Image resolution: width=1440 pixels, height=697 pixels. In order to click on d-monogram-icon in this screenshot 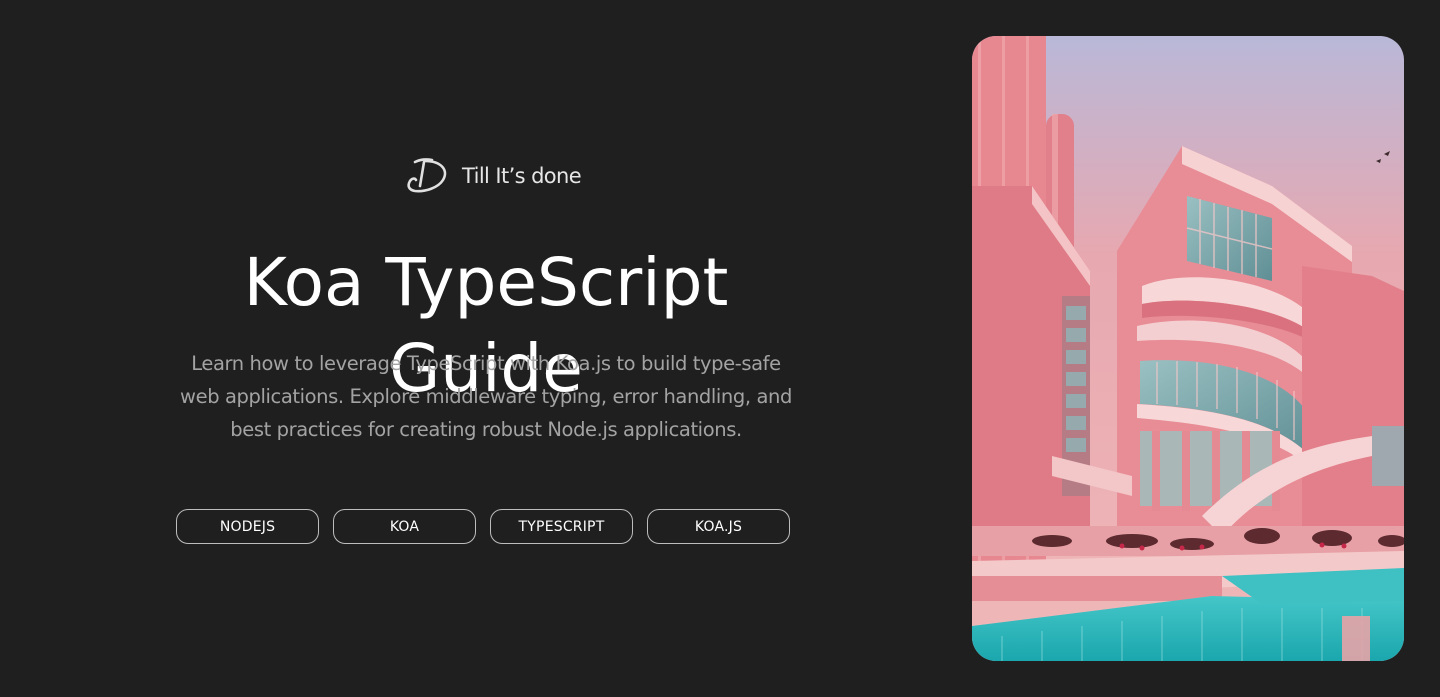, I will do `click(427, 175)`.